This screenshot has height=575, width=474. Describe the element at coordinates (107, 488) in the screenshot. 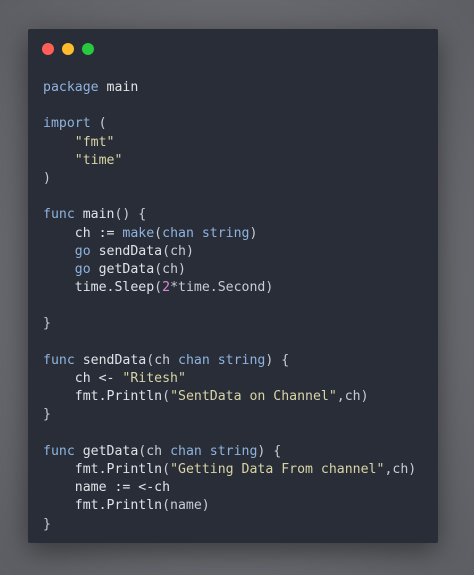

I see `code-token: name := <-ch` at that location.